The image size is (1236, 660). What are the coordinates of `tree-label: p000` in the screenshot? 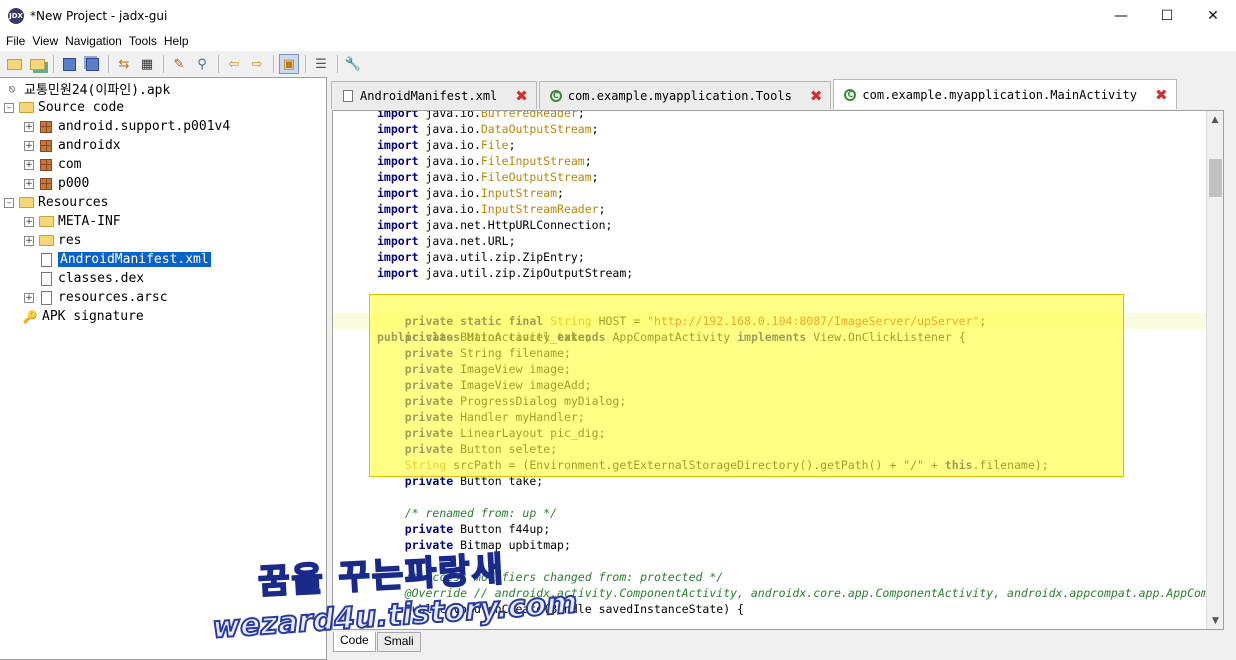 It's located at (74, 183).